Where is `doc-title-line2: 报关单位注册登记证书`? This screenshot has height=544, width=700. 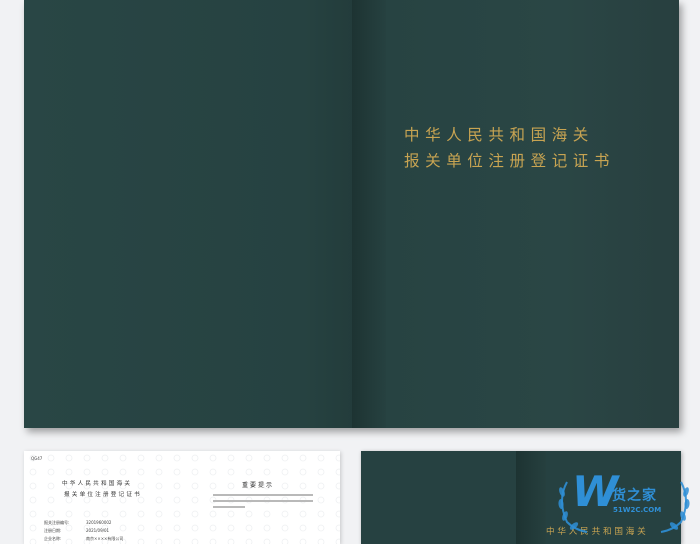
doc-title-line2: 报关单位注册登记证书 is located at coordinates (103, 495).